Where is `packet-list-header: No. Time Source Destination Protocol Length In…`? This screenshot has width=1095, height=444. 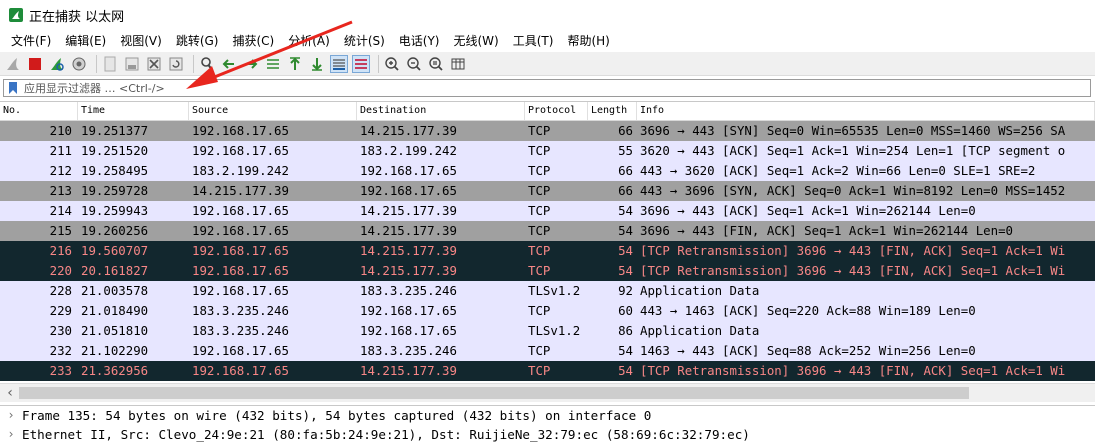 packet-list-header: No. Time Source Destination Protocol Length In… is located at coordinates (547, 111).